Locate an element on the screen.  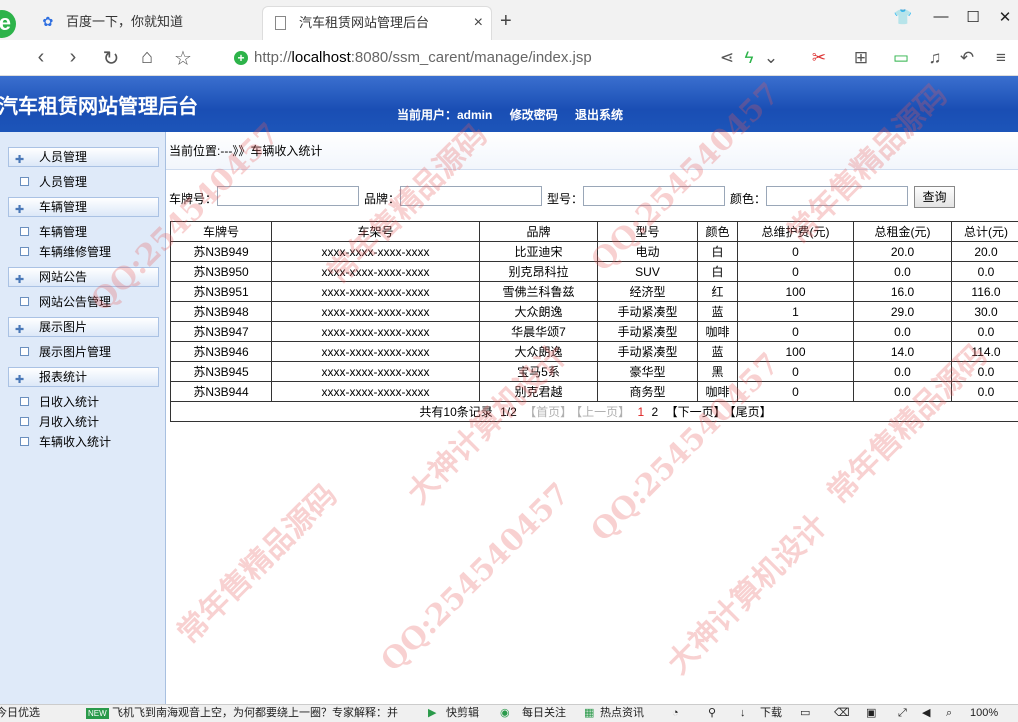
trash-icon: ⌫ is located at coordinates (842, 713).